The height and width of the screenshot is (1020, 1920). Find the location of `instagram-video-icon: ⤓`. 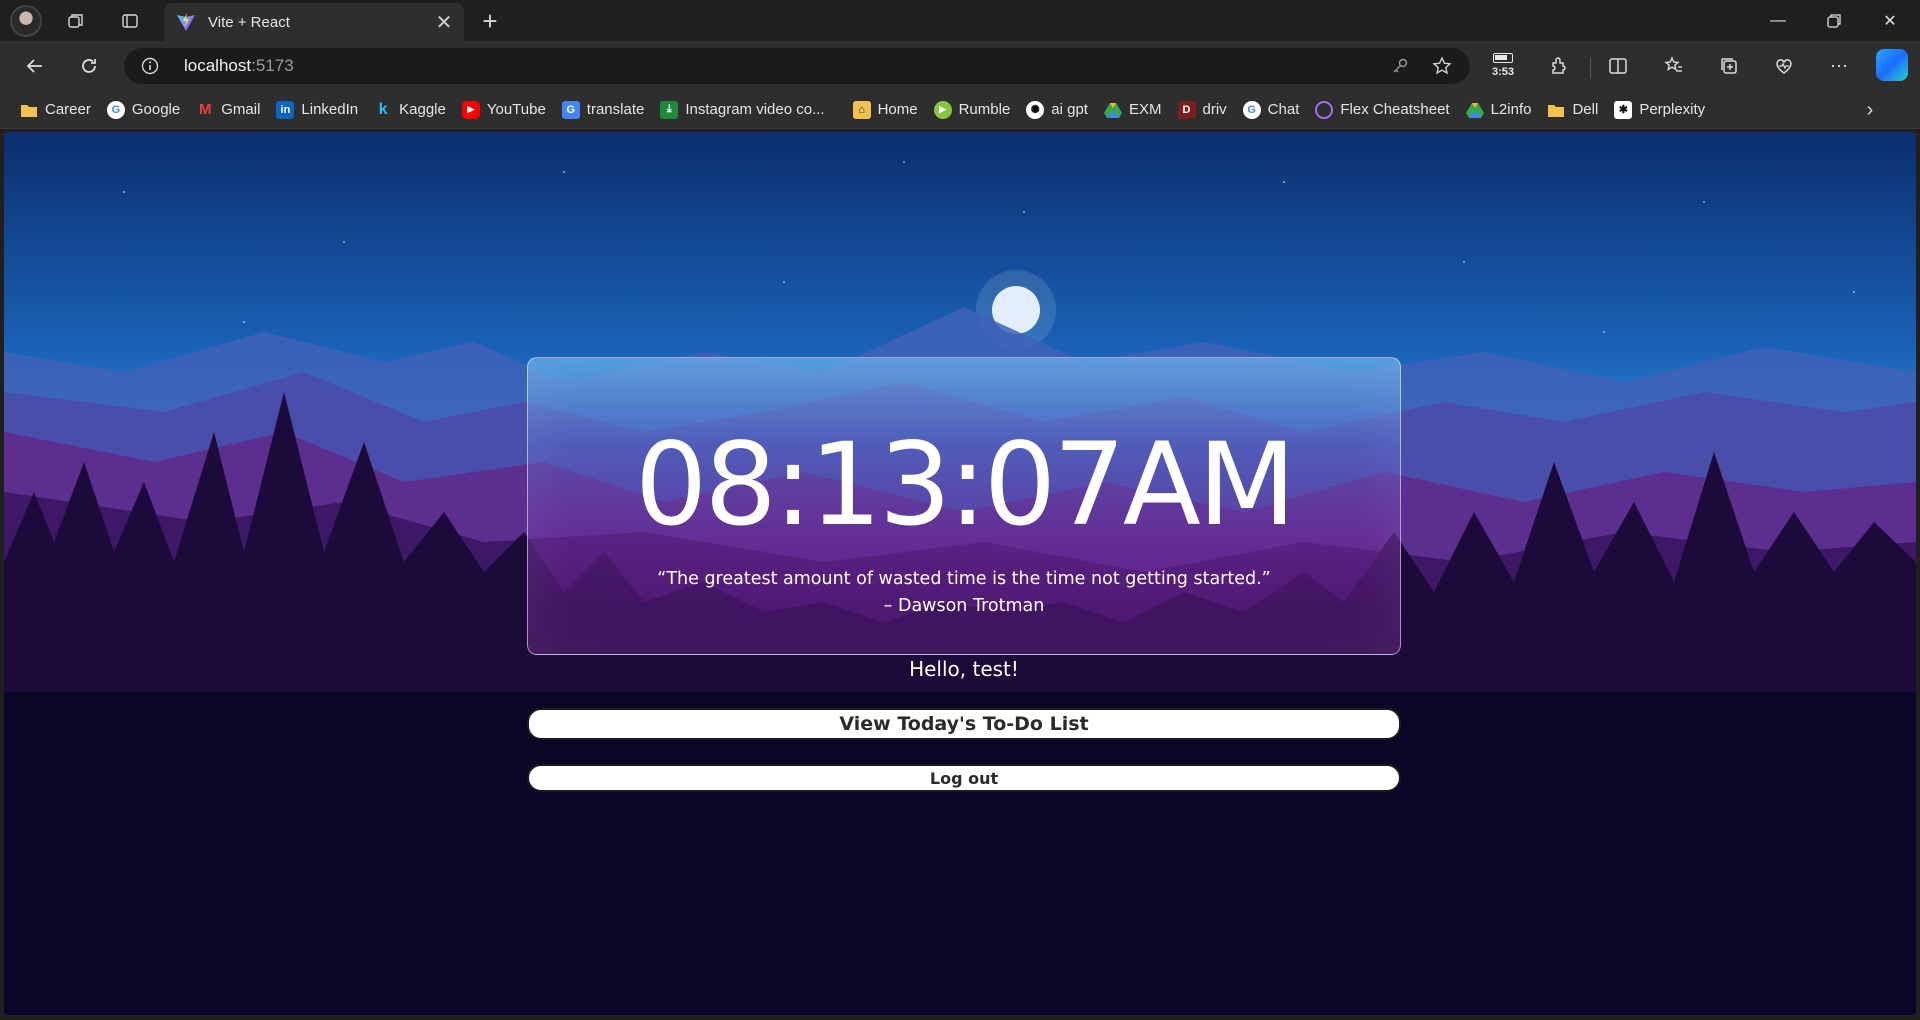

instagram-video-icon: ⤓ is located at coordinates (669, 109).